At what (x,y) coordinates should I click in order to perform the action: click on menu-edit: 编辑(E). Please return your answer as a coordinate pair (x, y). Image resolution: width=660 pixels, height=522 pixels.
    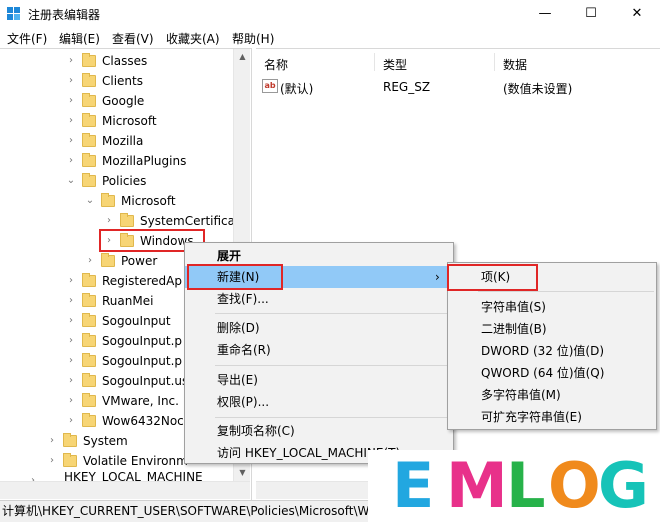
    Looking at the image, I should click on (79, 38).